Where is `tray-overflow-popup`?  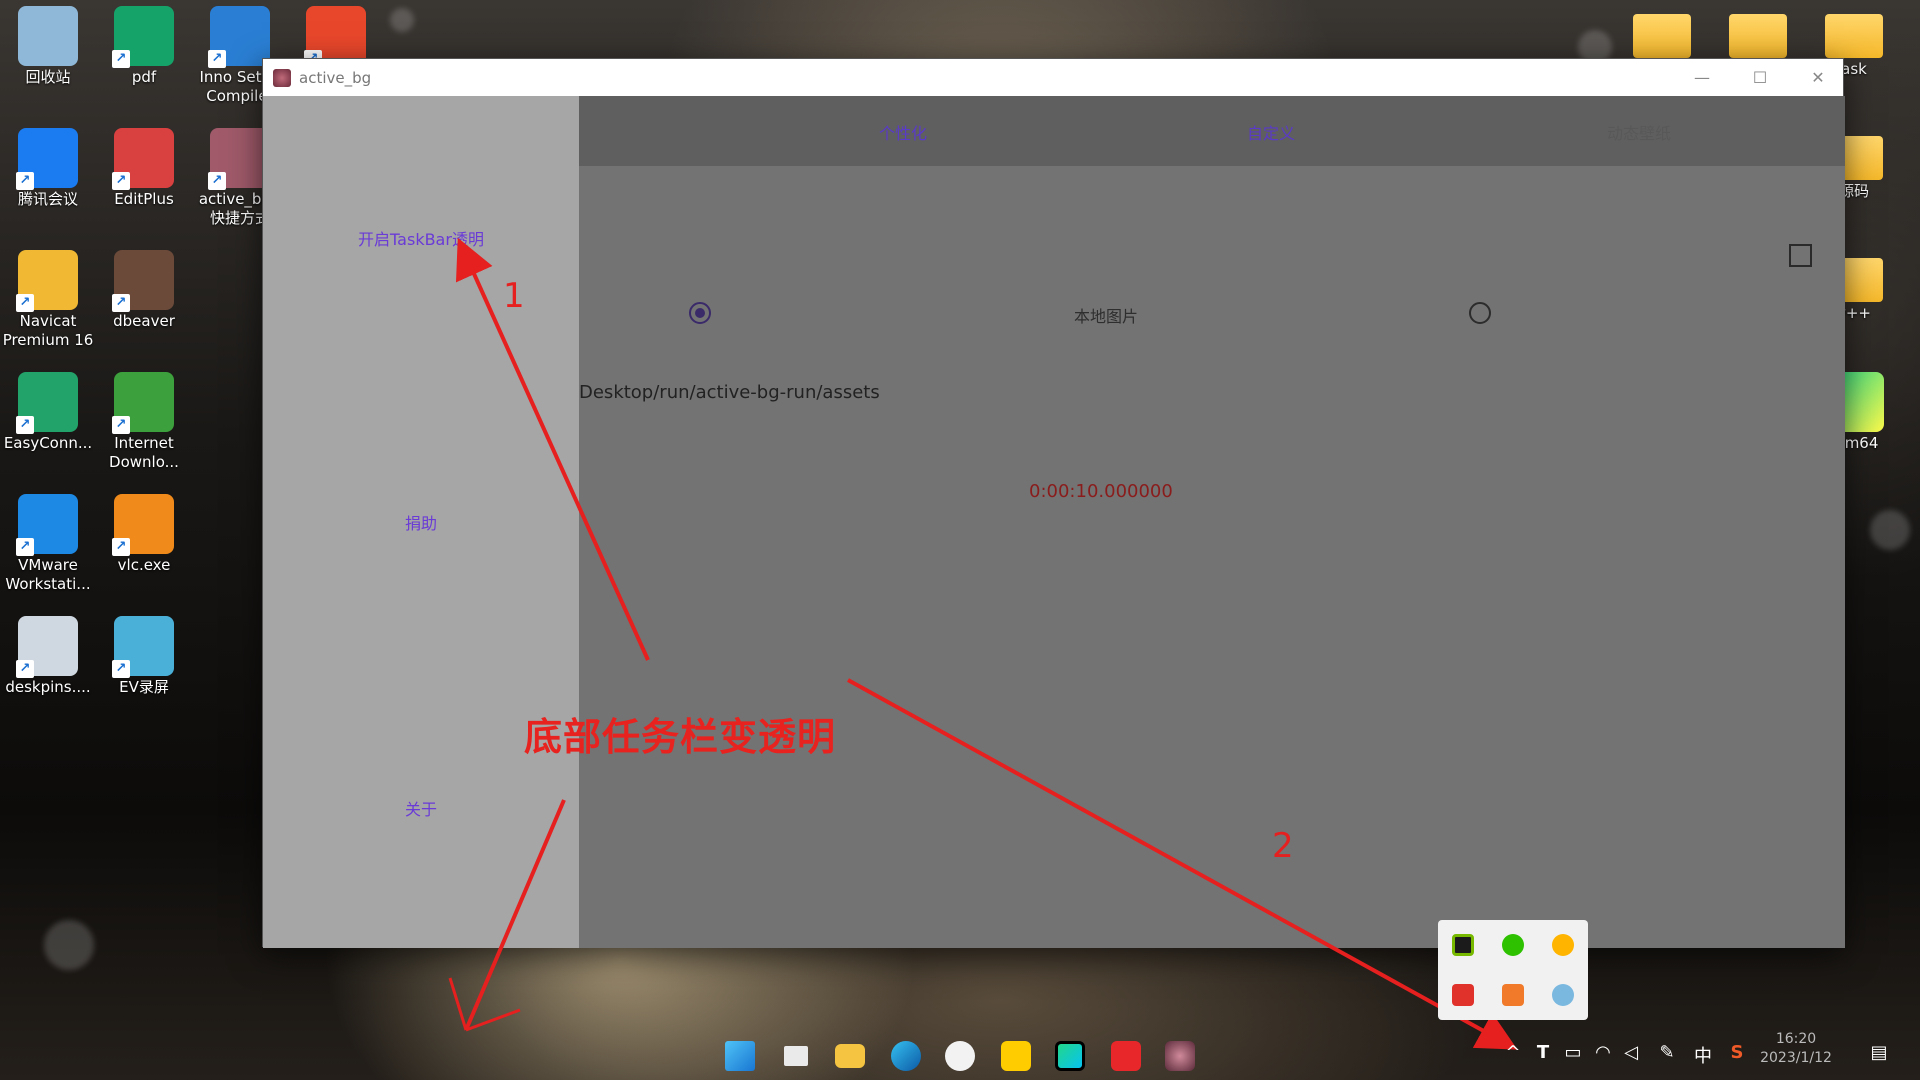 tray-overflow-popup is located at coordinates (1513, 970).